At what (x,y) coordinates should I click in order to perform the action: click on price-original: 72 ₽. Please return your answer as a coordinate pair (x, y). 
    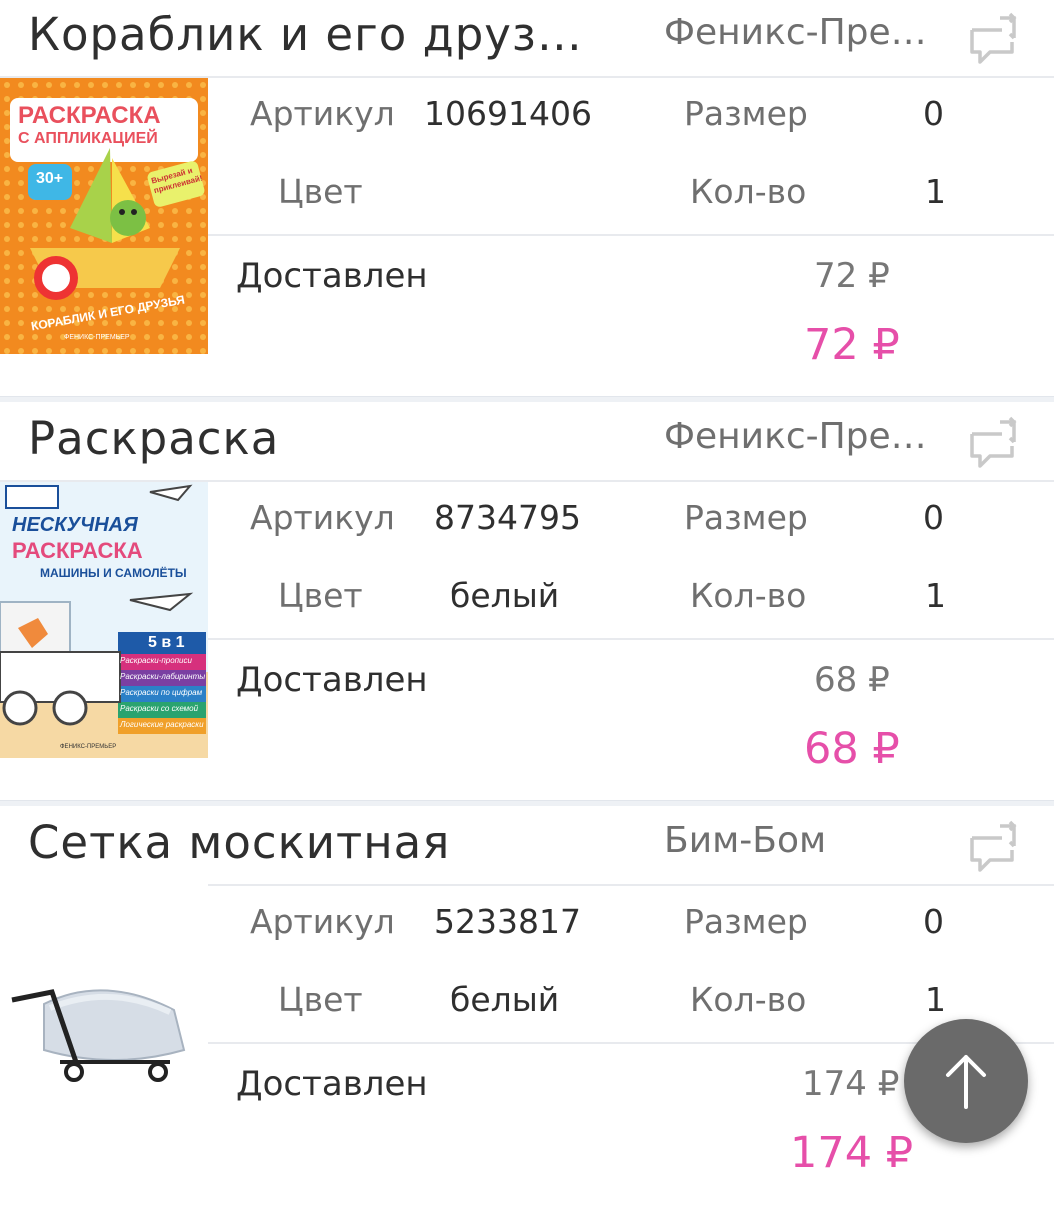
    Looking at the image, I should click on (852, 276).